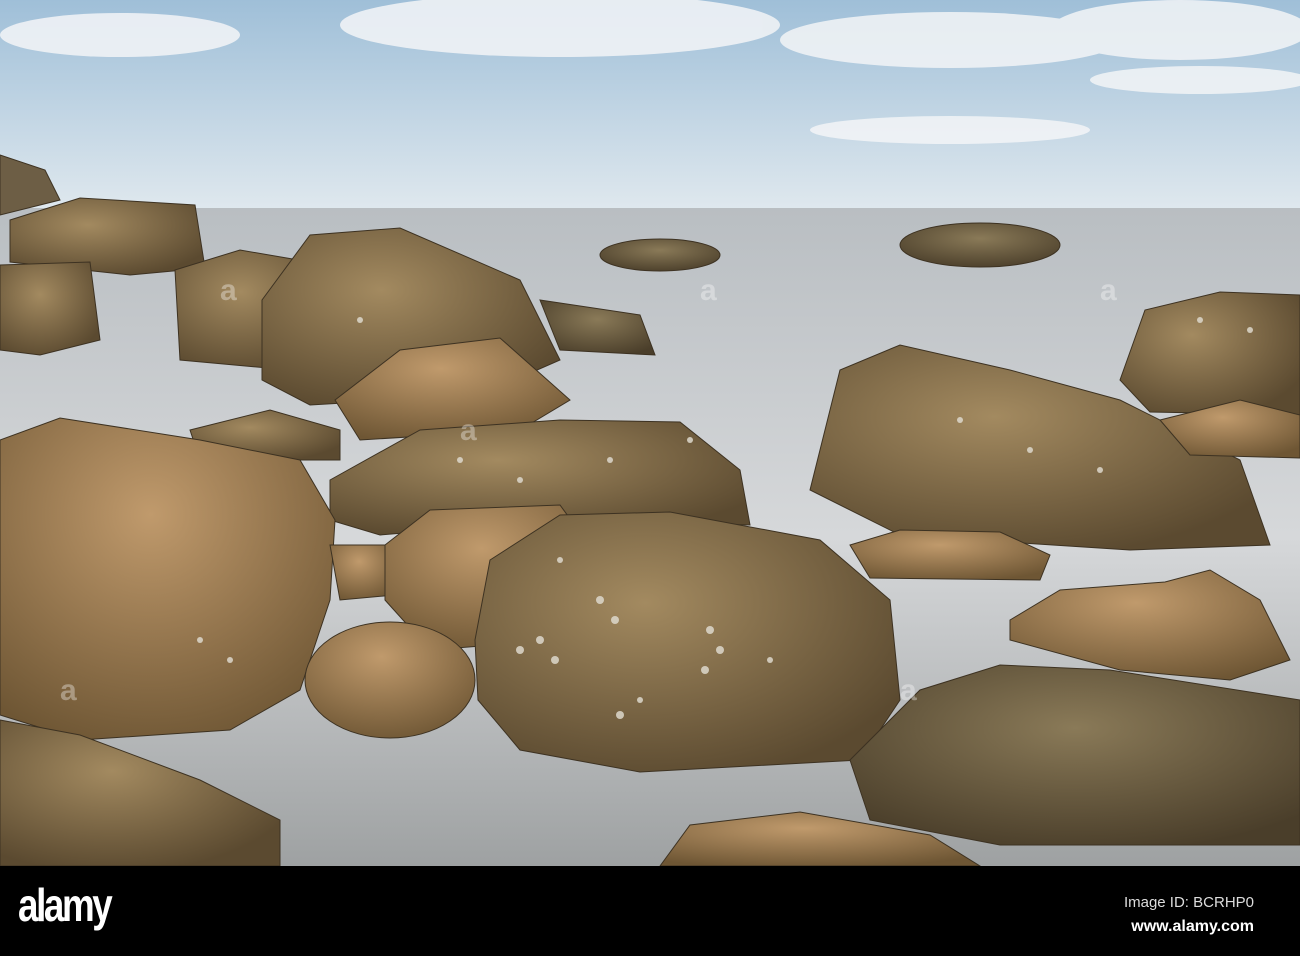 The height and width of the screenshot is (956, 1300). Describe the element at coordinates (1188, 902) in the screenshot. I see `image-id: Image ID: BCRHP0` at that location.